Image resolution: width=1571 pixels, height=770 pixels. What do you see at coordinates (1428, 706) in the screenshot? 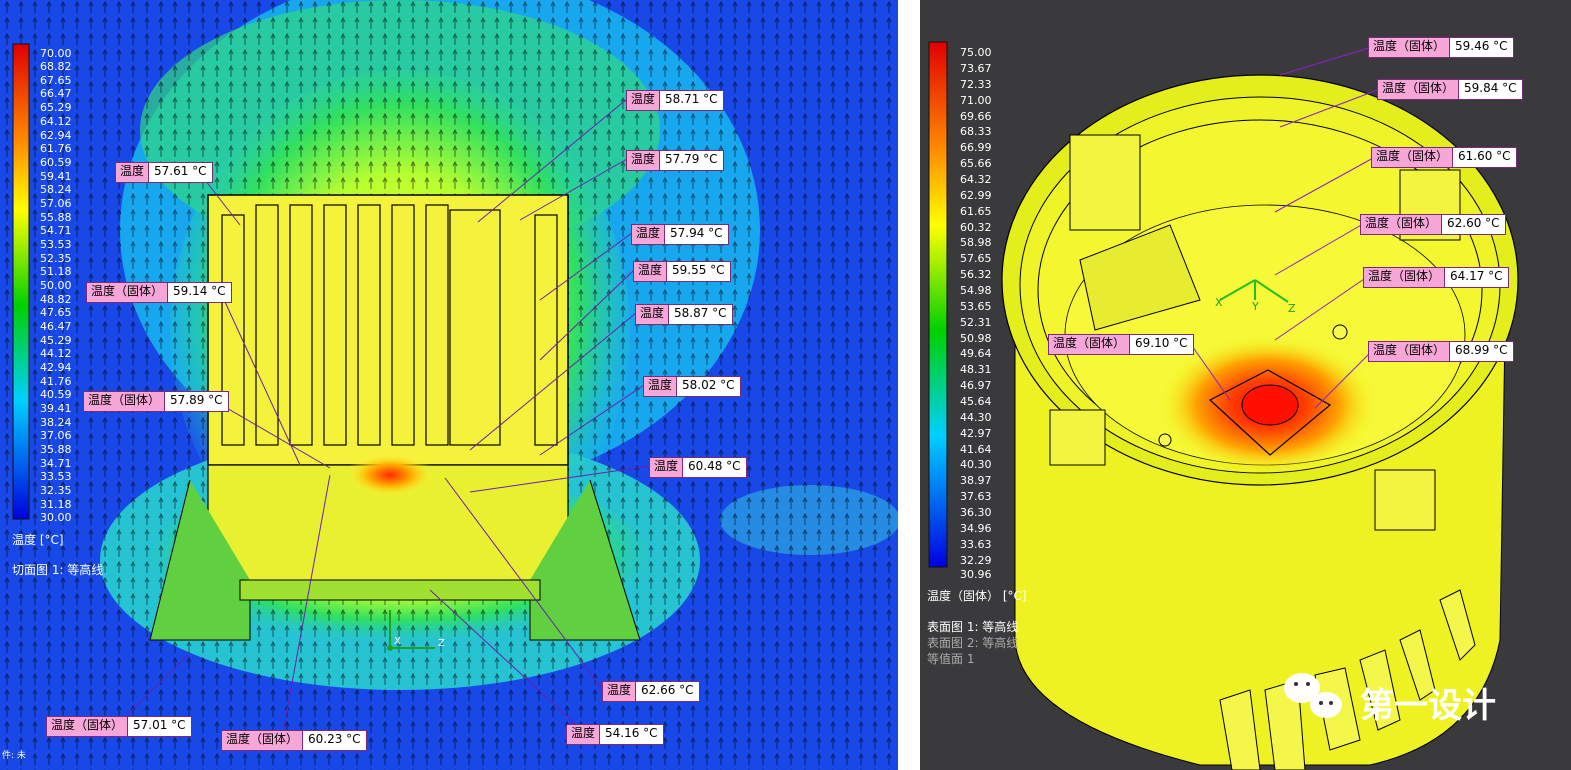
I see `watermark-text: 第一设计` at bounding box center [1428, 706].